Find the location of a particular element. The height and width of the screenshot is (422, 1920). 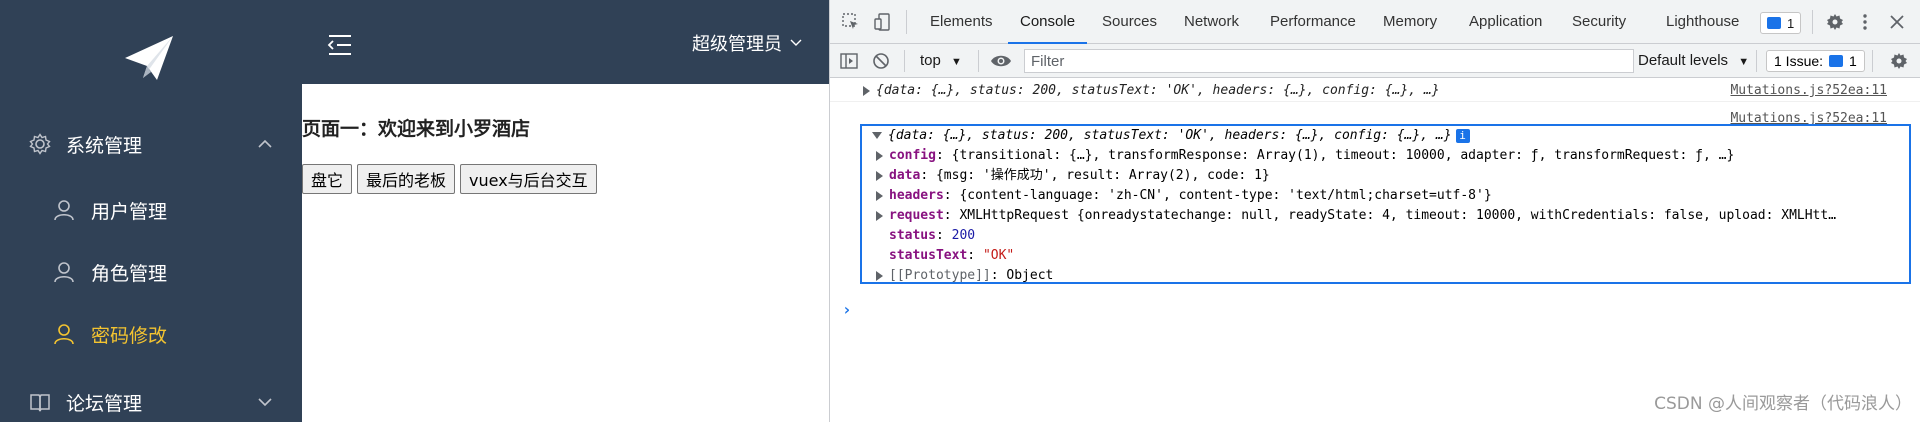

close-icon is located at coordinates (1897, 22).